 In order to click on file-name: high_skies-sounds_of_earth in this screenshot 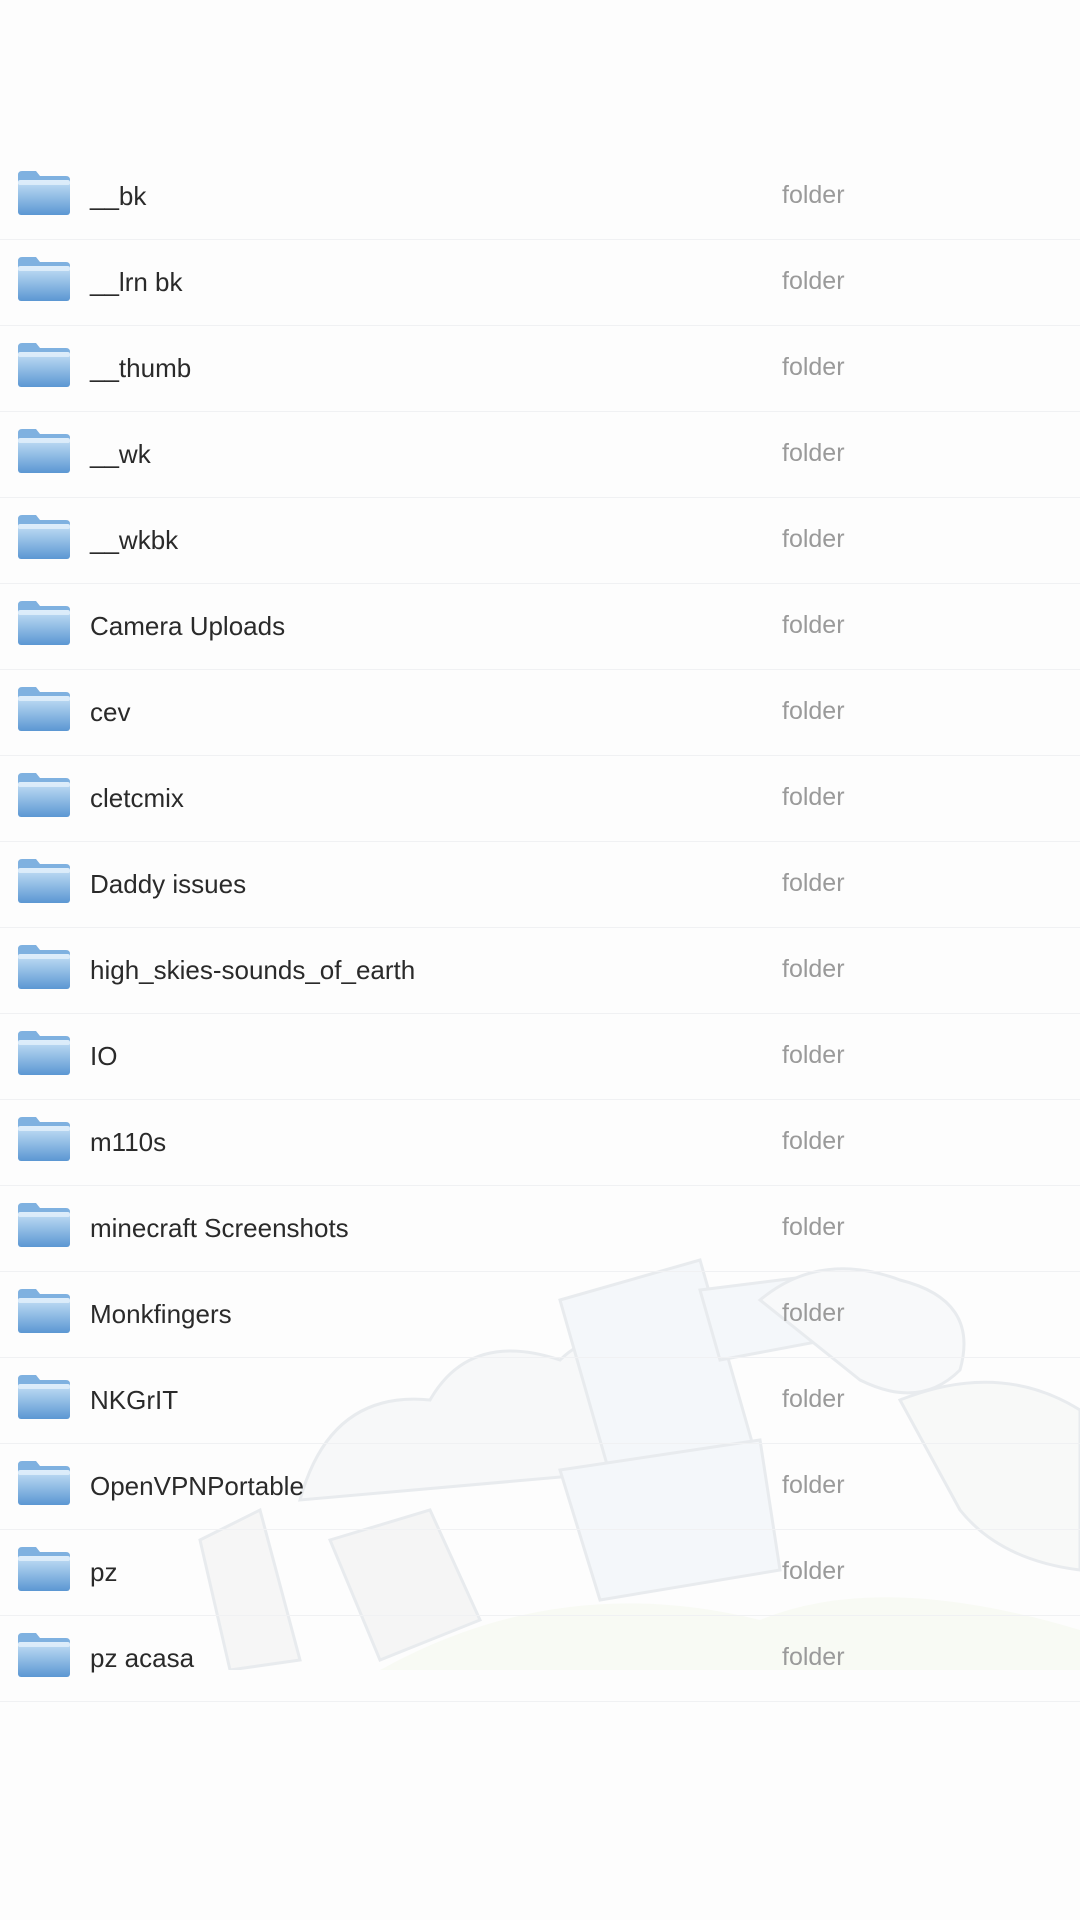, I will do `click(253, 970)`.